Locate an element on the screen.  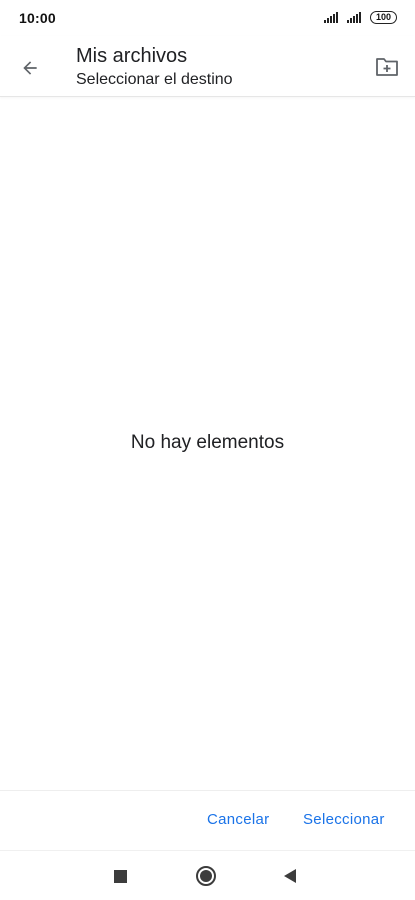
status-time: 10:00 is located at coordinates (37, 18).